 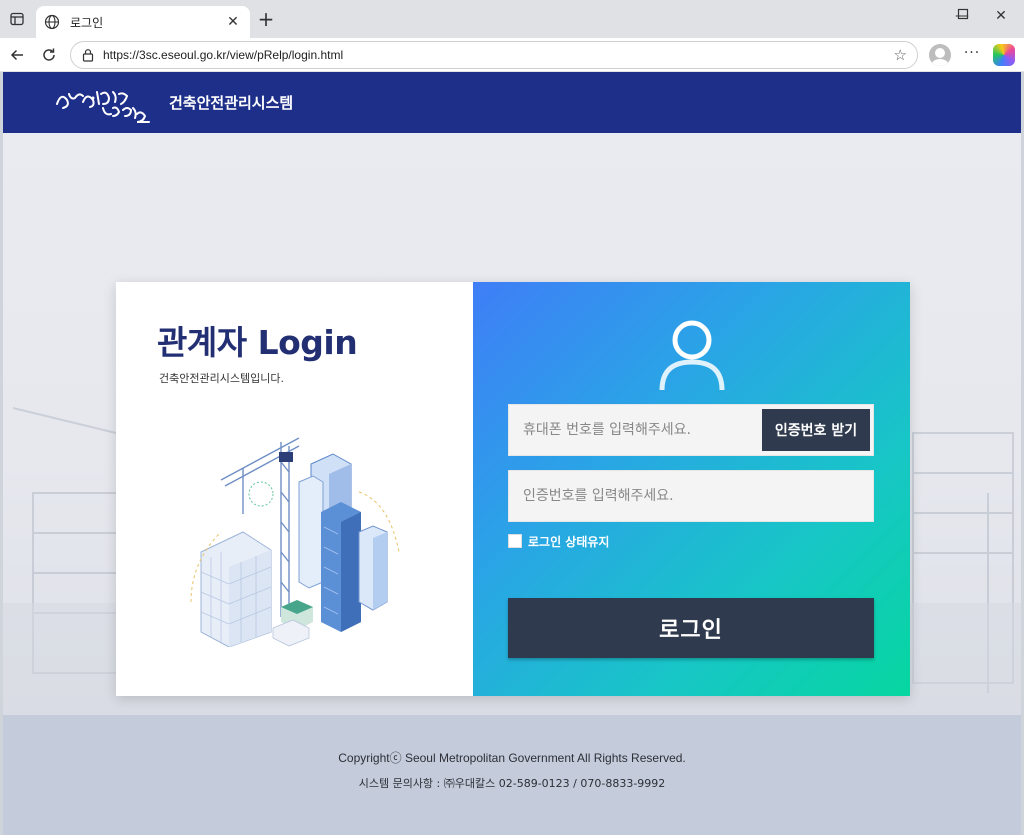 What do you see at coordinates (568, 541) in the screenshot?
I see `keep-login-label: 로그인 상태유지` at bounding box center [568, 541].